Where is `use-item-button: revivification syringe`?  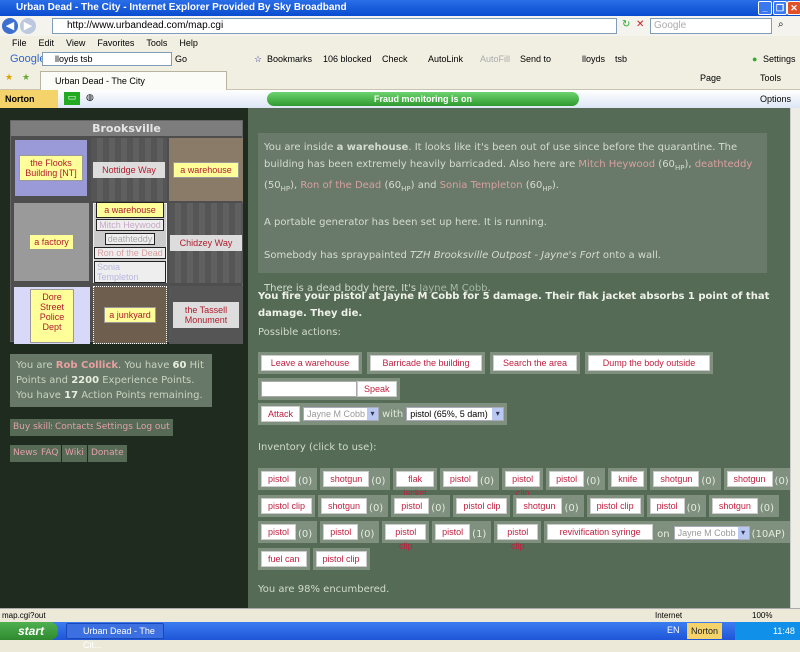 use-item-button: revivification syringe is located at coordinates (600, 532).